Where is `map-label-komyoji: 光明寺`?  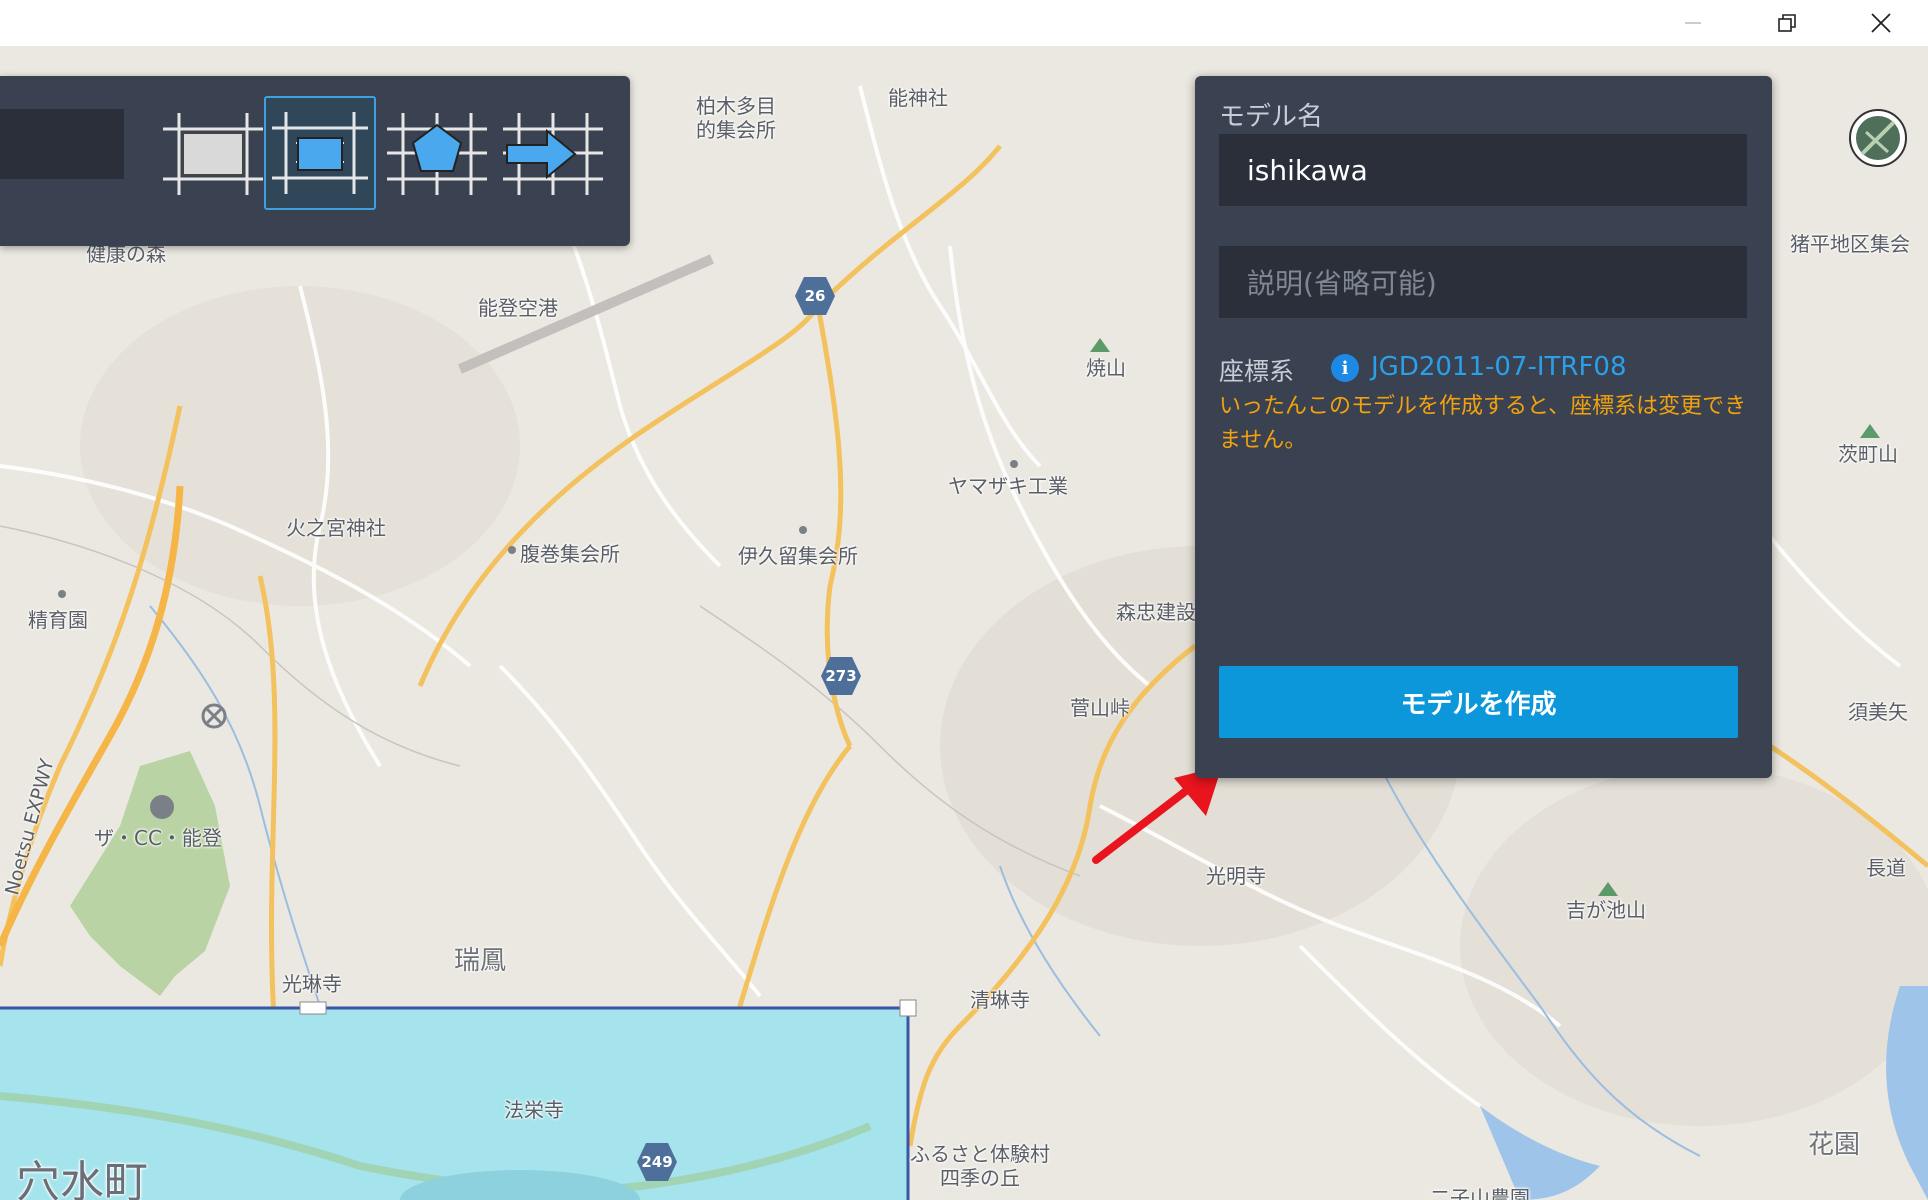 map-label-komyoji: 光明寺 is located at coordinates (1236, 876).